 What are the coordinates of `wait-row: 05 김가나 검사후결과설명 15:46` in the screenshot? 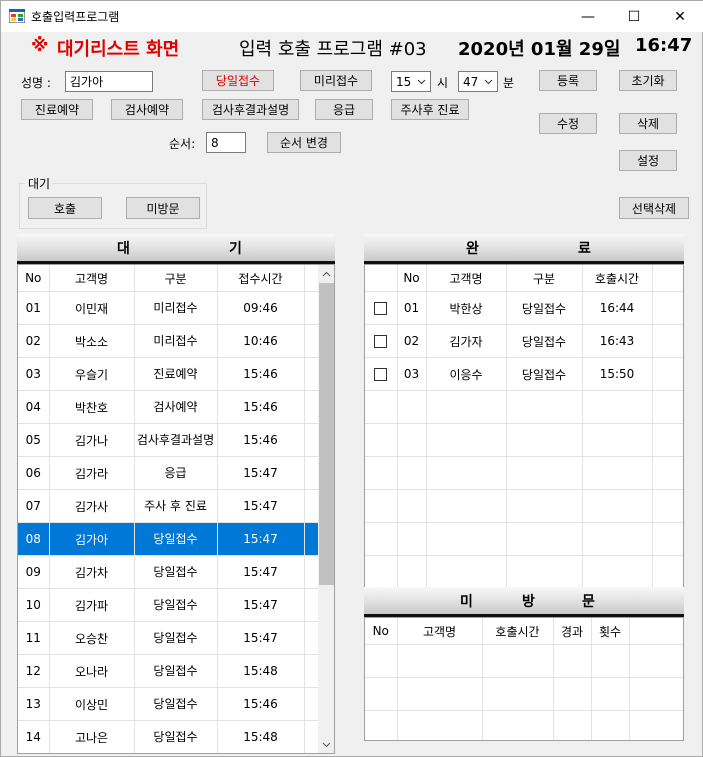 It's located at (169, 440).